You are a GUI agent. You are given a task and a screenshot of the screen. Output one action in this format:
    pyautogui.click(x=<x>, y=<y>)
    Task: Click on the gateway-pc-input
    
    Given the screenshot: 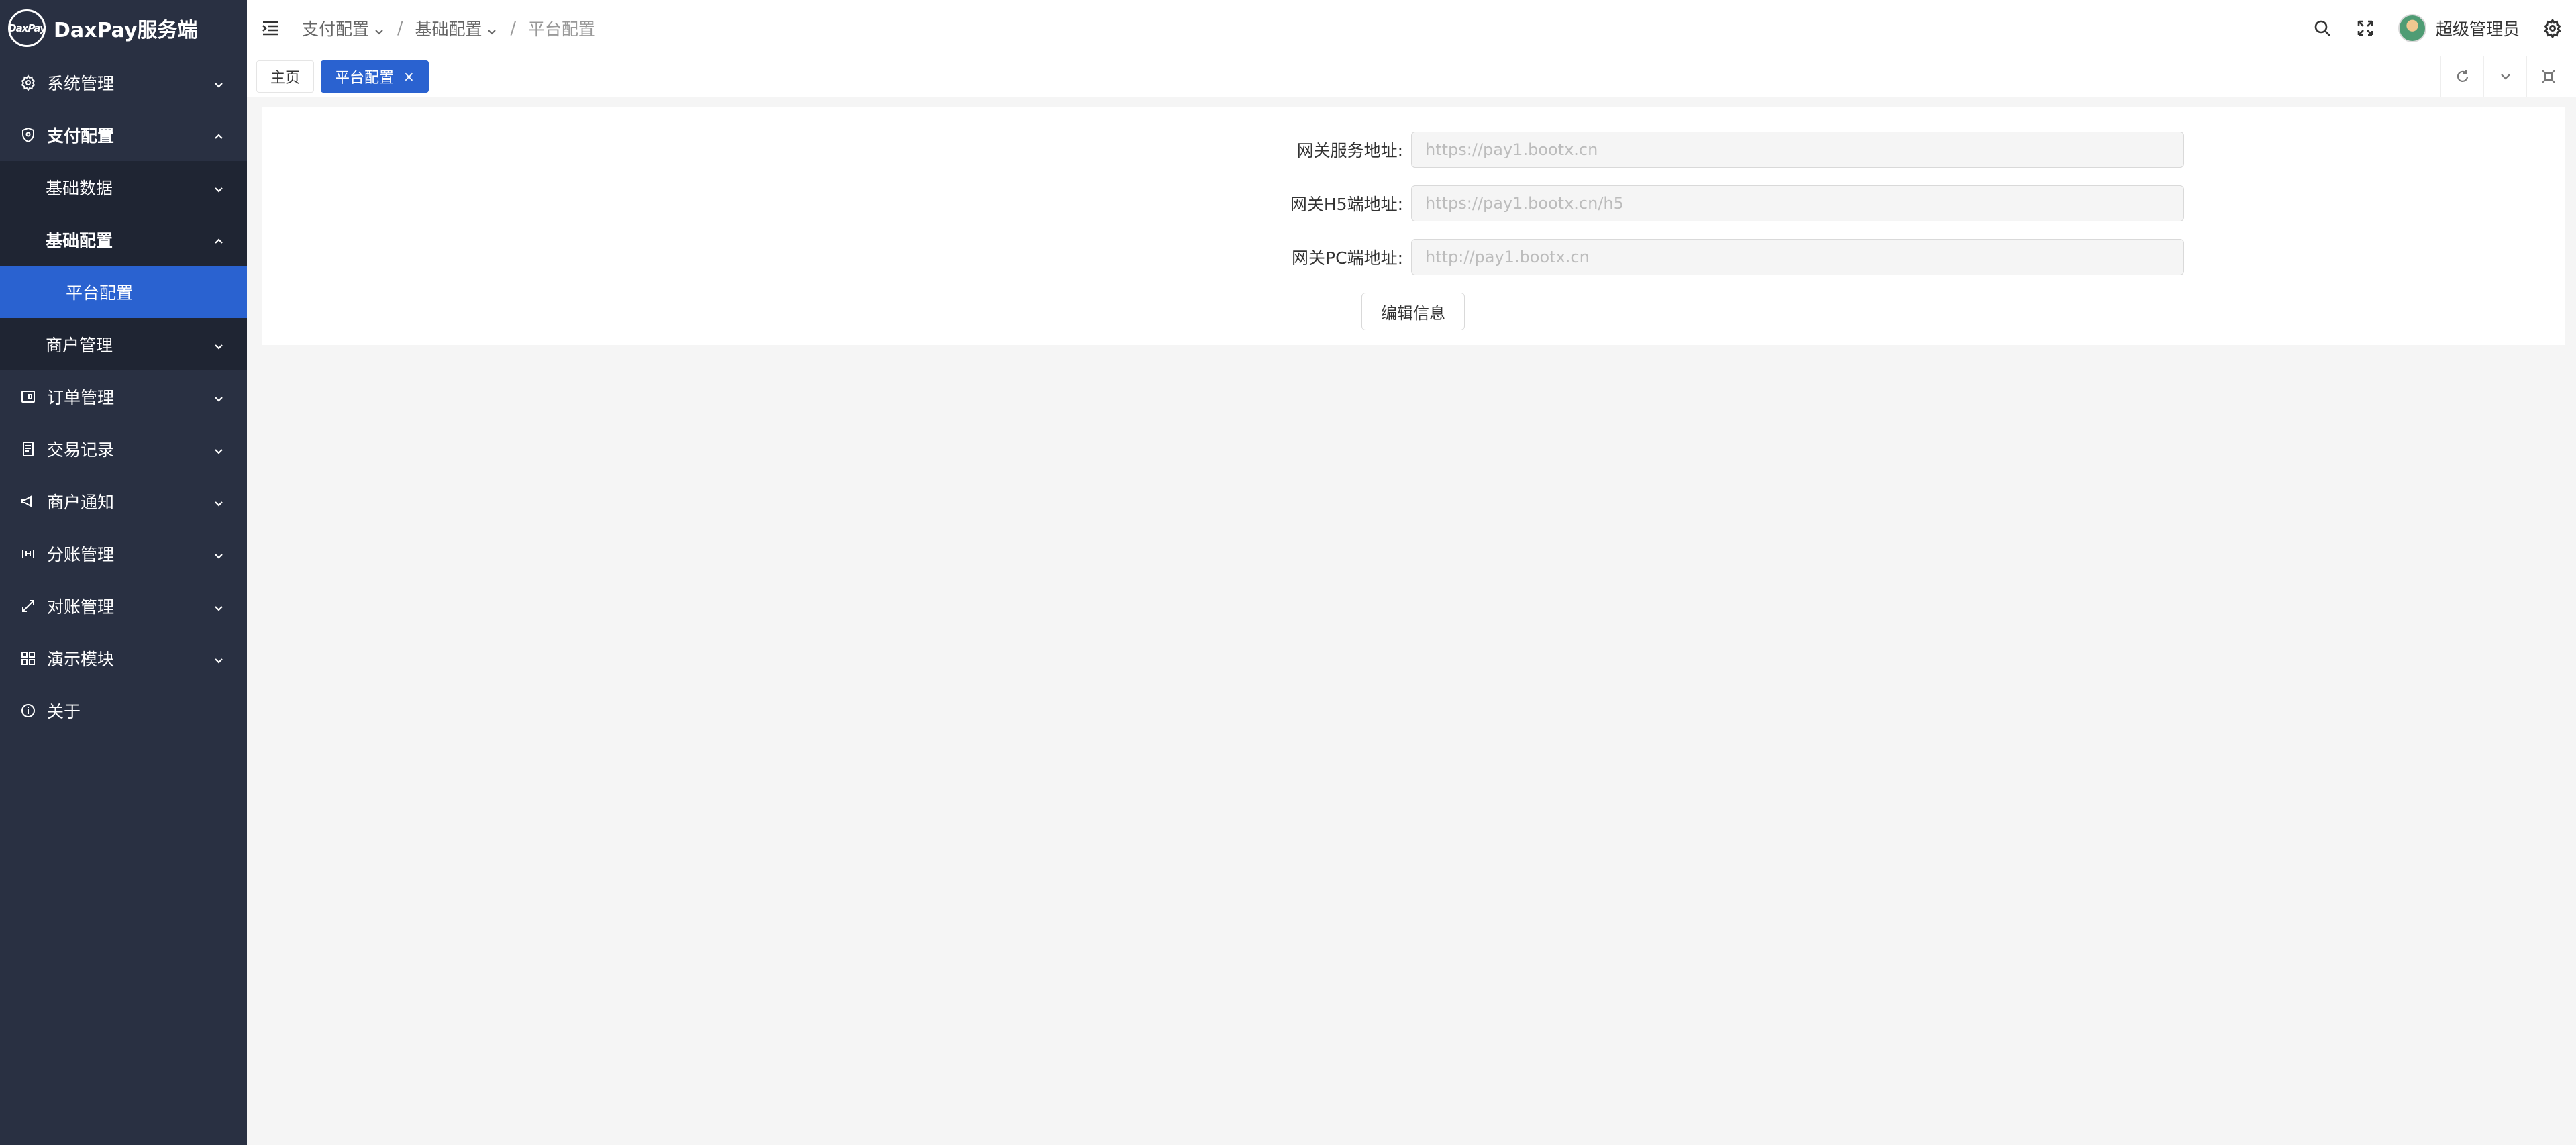 What is the action you would take?
    pyautogui.click(x=1797, y=257)
    